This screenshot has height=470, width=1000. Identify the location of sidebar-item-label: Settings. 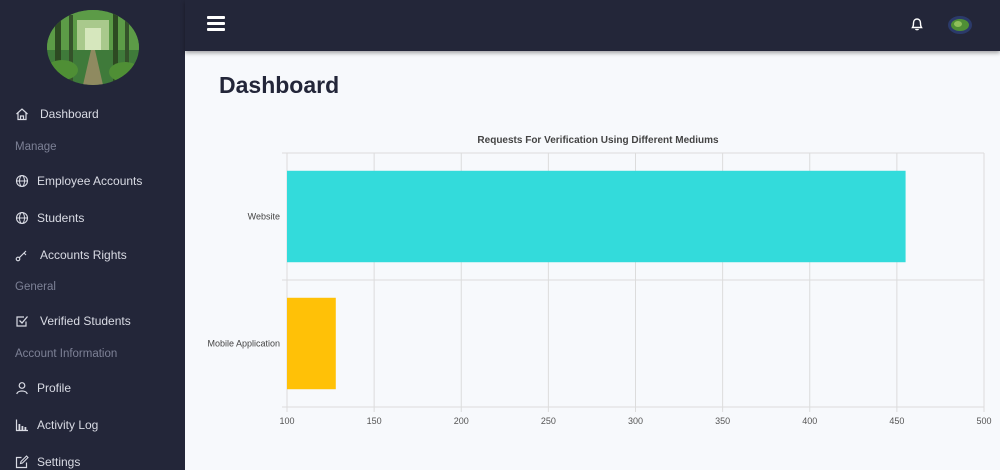
(59, 462).